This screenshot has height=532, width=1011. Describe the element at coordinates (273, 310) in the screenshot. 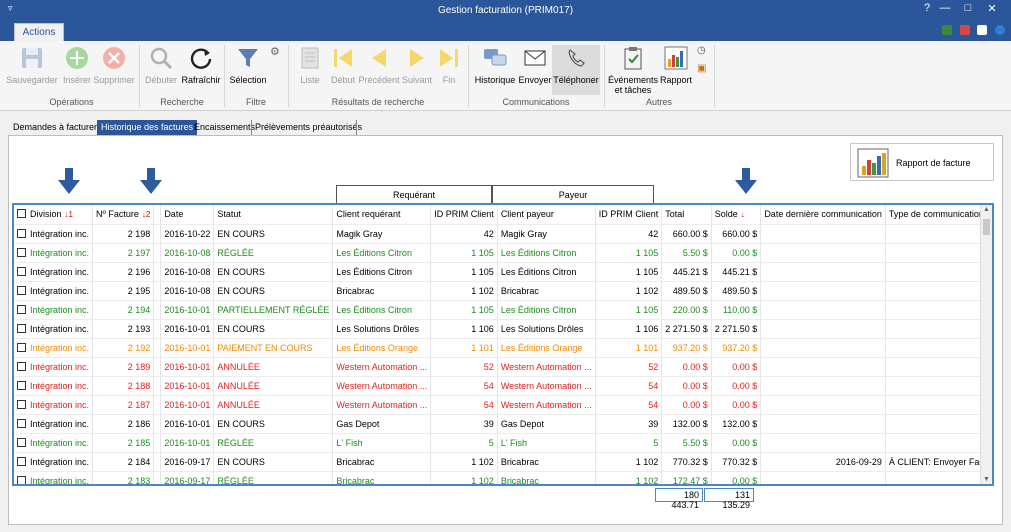

I see `cell-status: PARTIELLEMENT RÉGLÉE` at that location.